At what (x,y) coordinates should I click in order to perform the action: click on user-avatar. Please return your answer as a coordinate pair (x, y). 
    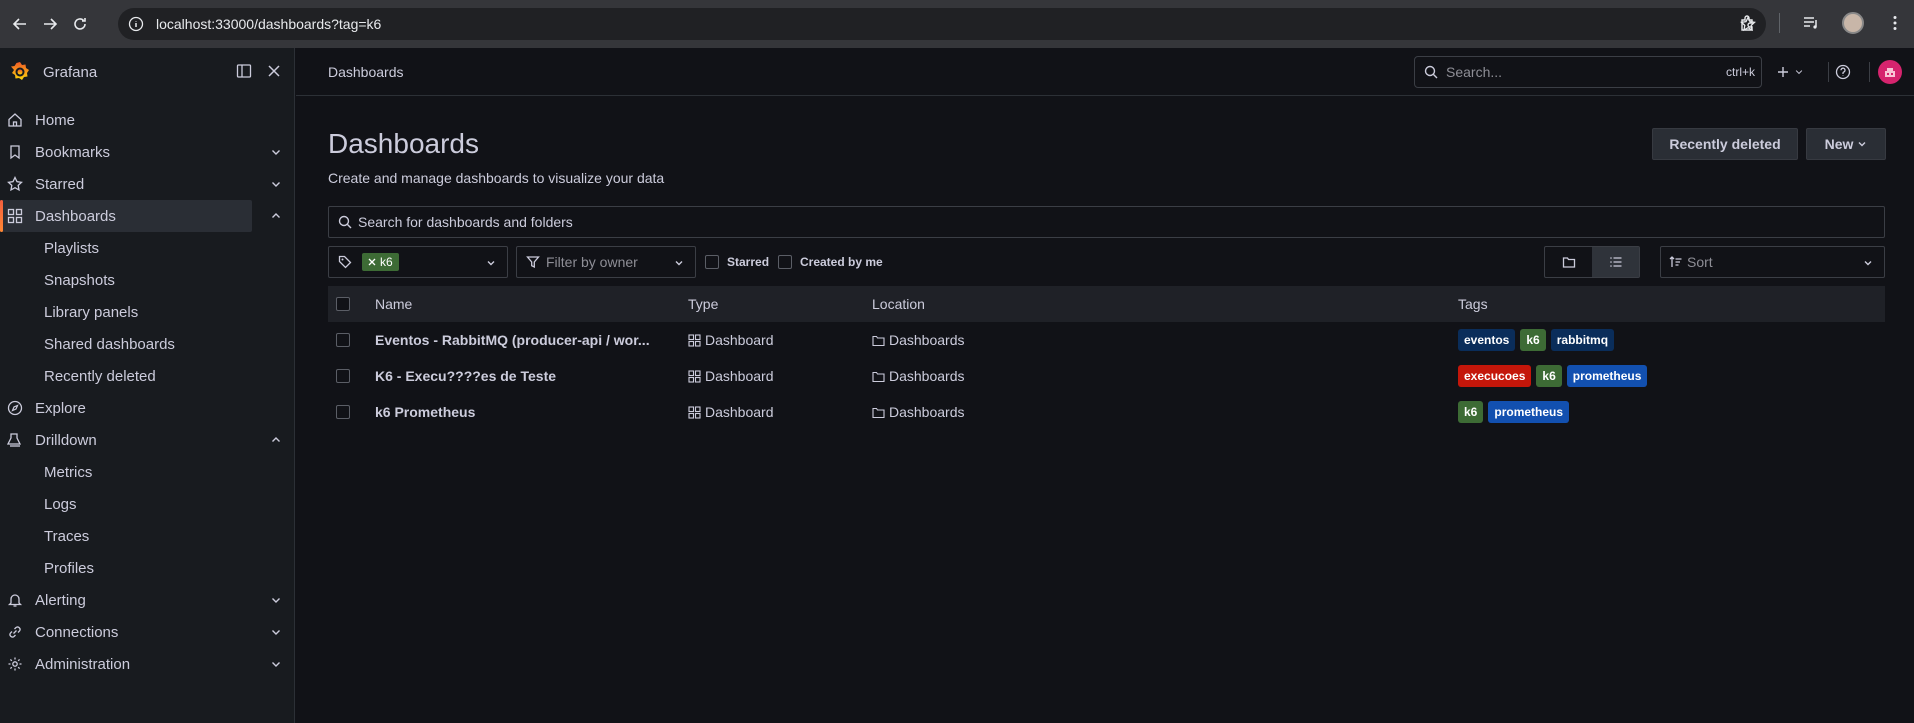
    Looking at the image, I should click on (1890, 72).